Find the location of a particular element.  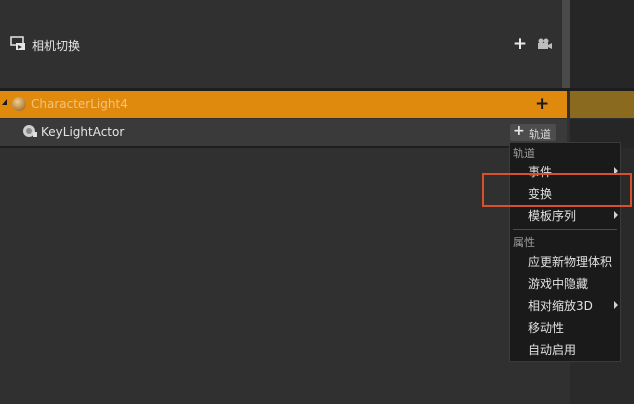

menu-item-label: 应更新物理体积 is located at coordinates (570, 262).